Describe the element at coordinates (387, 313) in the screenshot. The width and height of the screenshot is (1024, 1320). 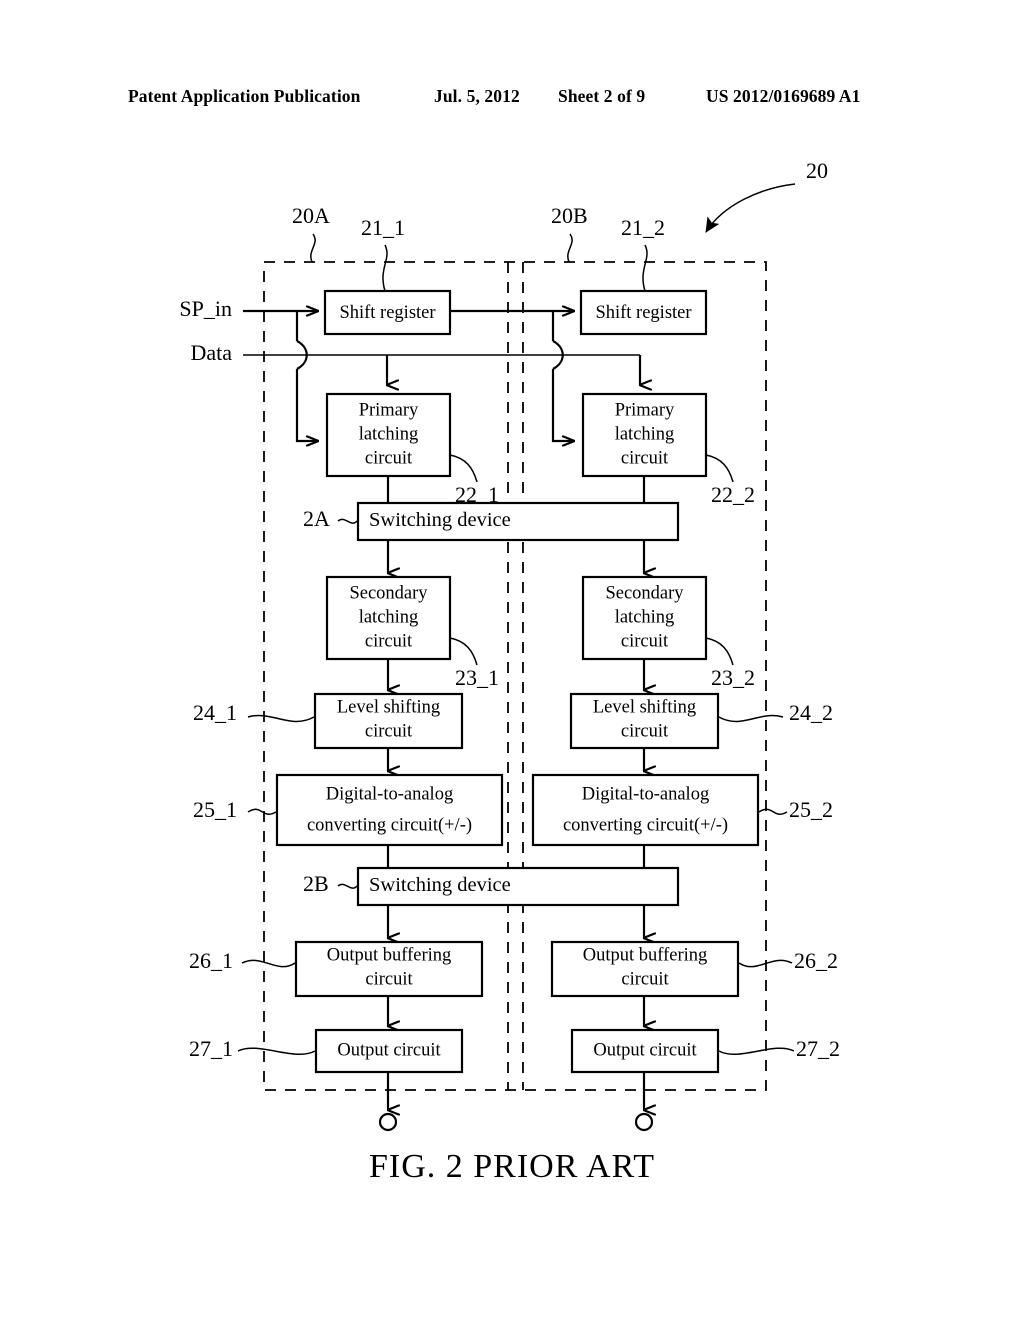
I see `block-shift-register-1-label: Shift register` at that location.